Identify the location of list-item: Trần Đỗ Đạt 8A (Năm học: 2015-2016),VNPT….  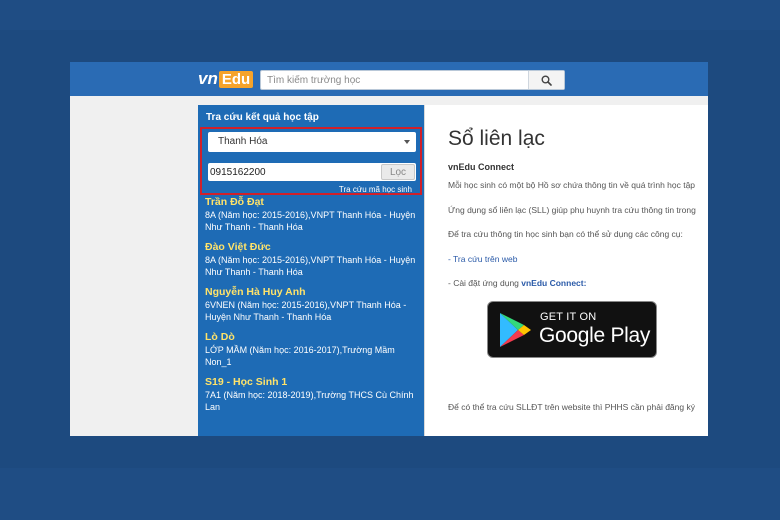
(312, 214).